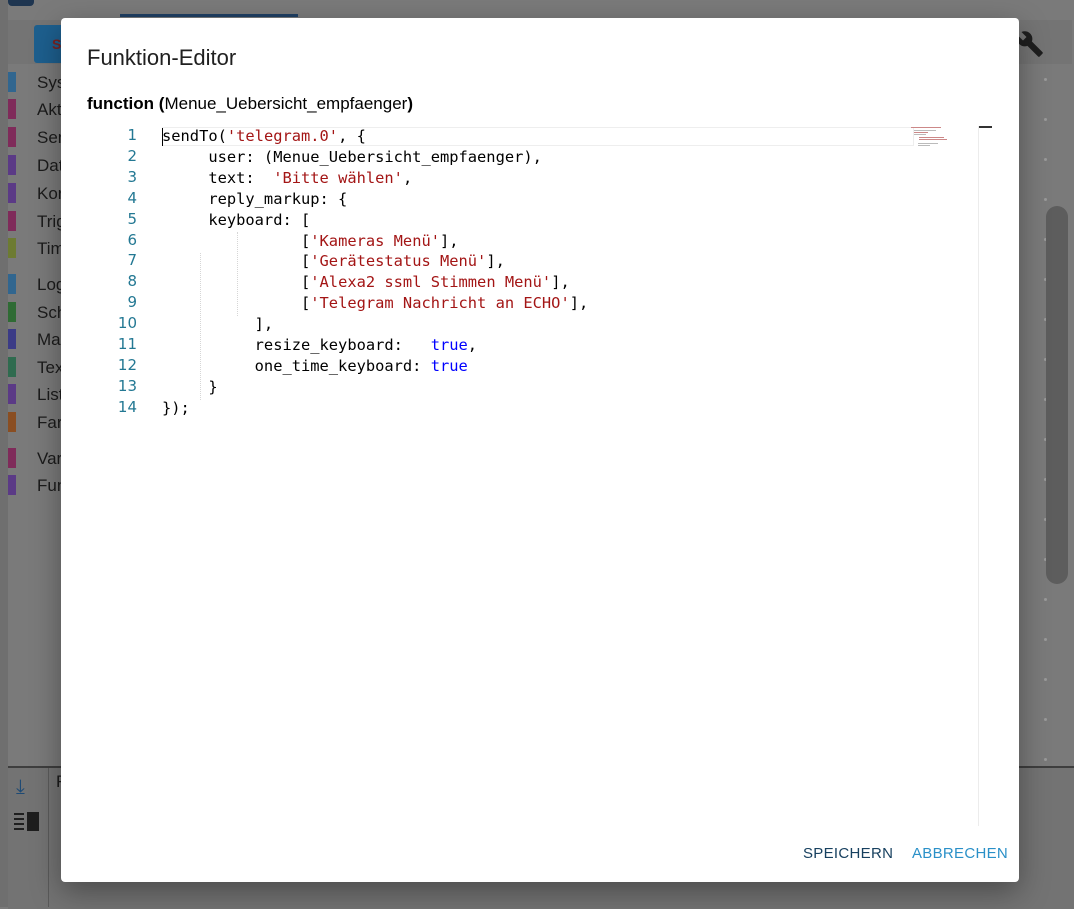  What do you see at coordinates (50, 423) in the screenshot?
I see `category-label: Far` at bounding box center [50, 423].